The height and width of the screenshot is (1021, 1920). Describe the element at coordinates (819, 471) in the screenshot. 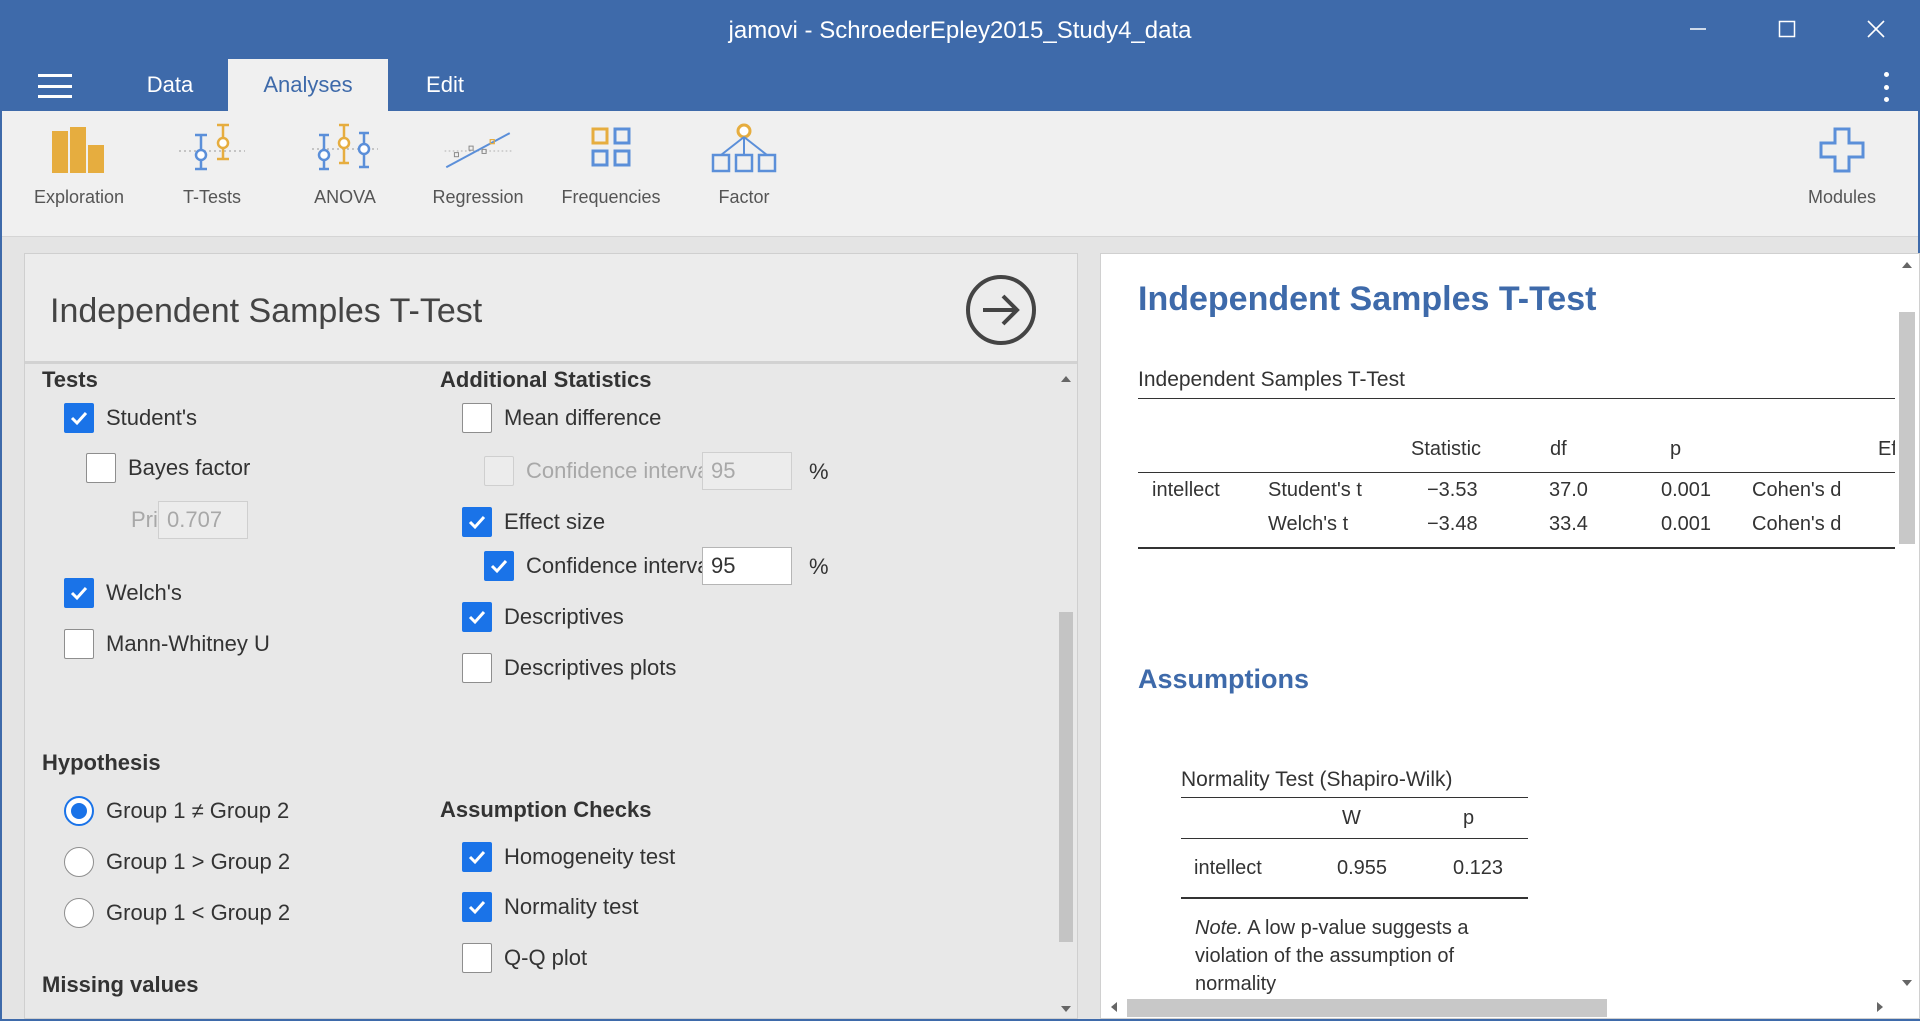

I see `percent-label: %` at that location.